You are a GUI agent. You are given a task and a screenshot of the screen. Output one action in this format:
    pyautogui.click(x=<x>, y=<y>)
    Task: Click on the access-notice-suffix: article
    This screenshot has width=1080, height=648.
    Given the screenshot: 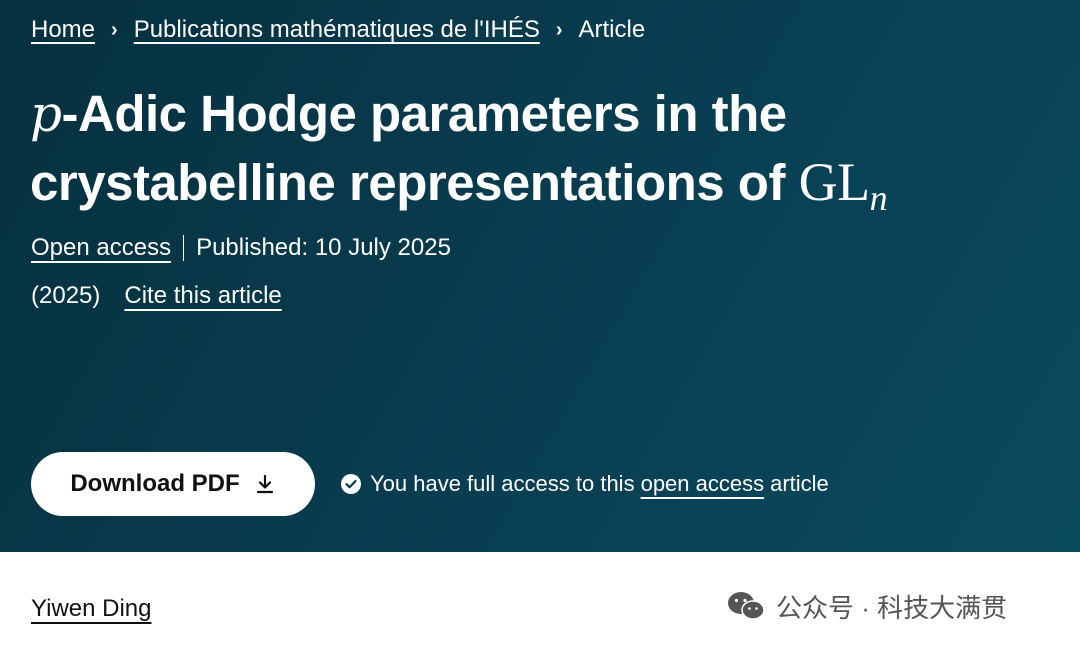 What is the action you would take?
    pyautogui.click(x=799, y=483)
    